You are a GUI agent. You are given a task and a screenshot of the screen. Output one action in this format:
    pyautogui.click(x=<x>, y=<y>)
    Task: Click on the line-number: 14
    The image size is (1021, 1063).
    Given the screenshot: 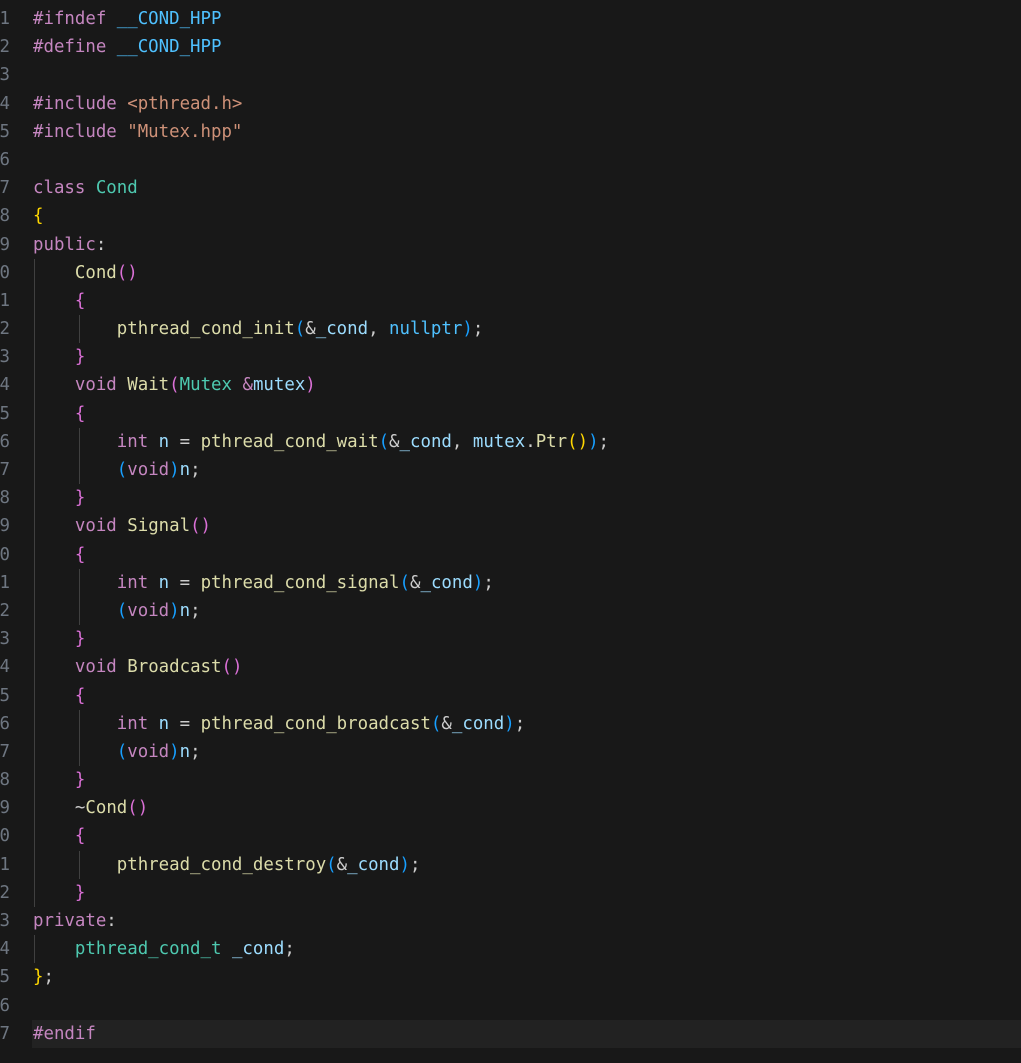 What is the action you would take?
    pyautogui.click(x=5, y=385)
    